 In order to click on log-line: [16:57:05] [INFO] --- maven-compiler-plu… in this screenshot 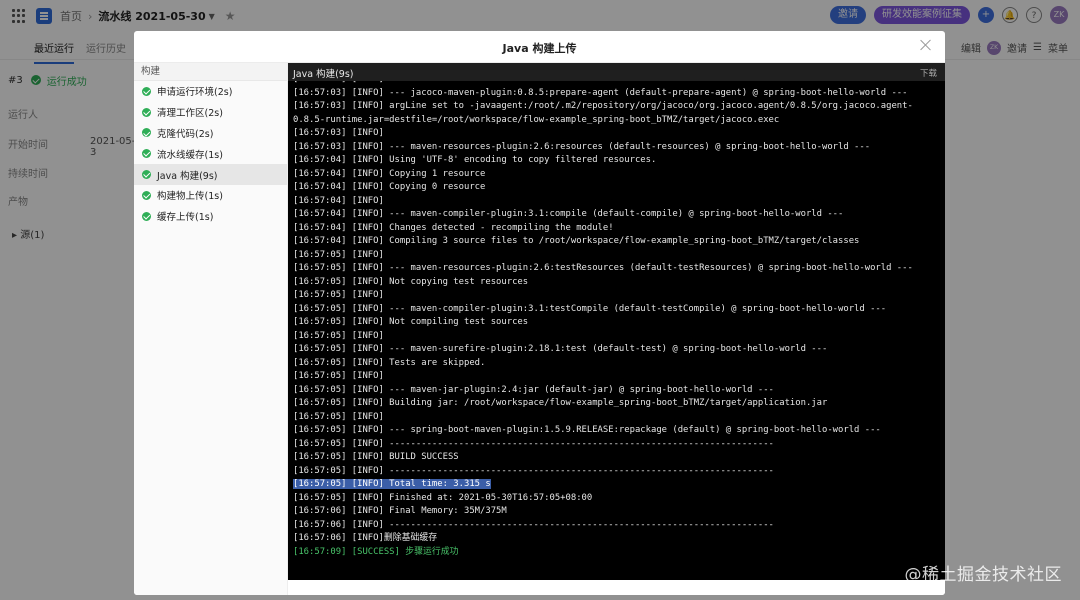, I will do `click(590, 308)`.